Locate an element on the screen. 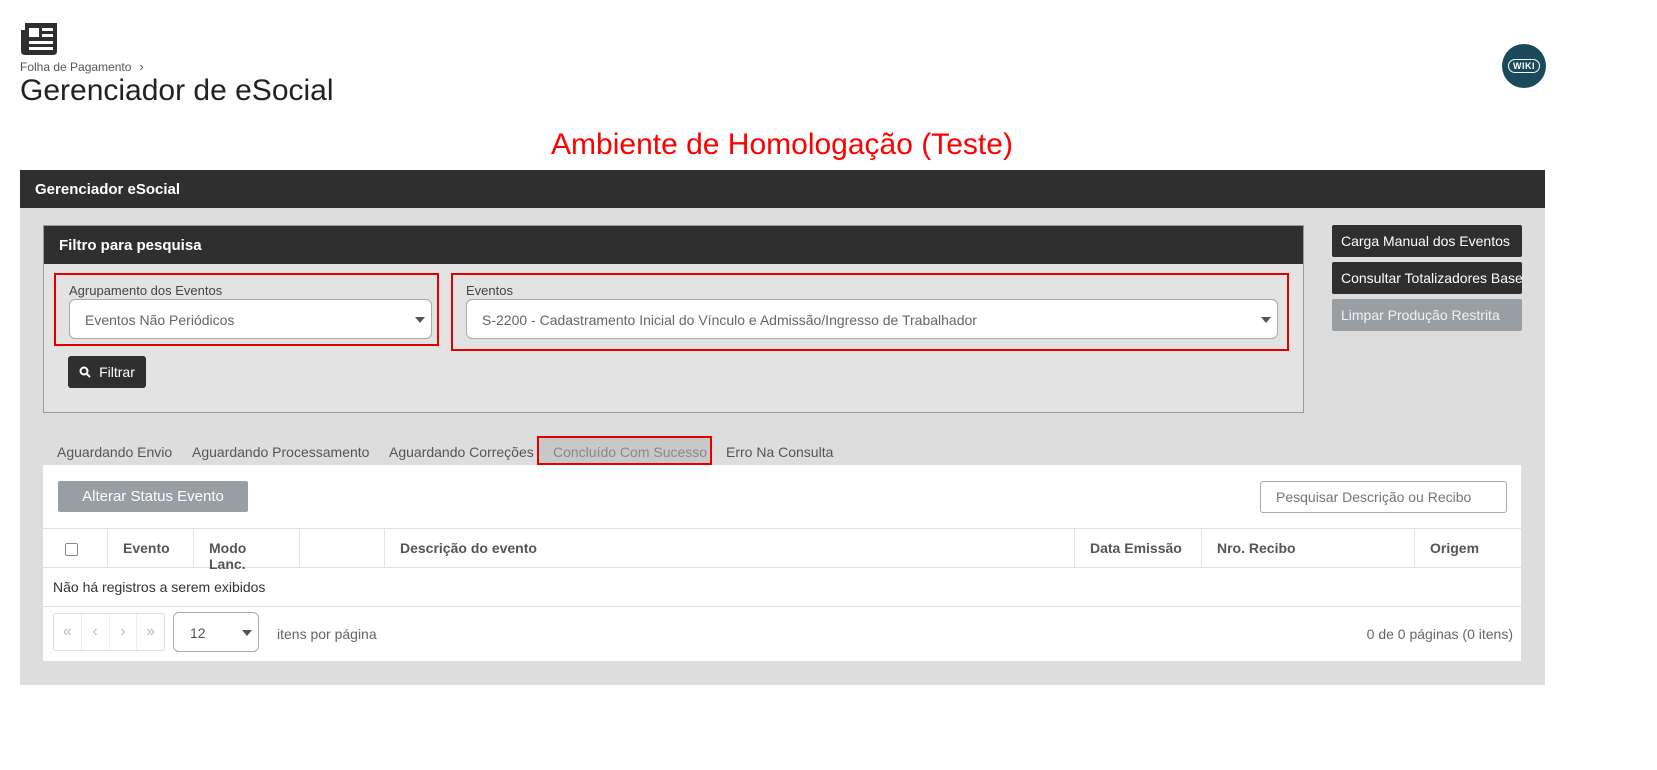 This screenshot has width=1657, height=770. column-header-blank is located at coordinates (341, 548).